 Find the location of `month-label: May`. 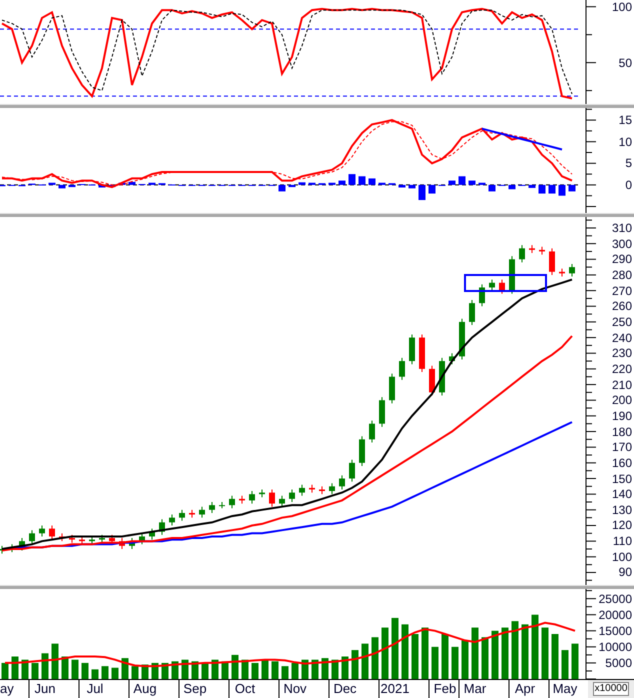

month-label: May is located at coordinates (565, 688).